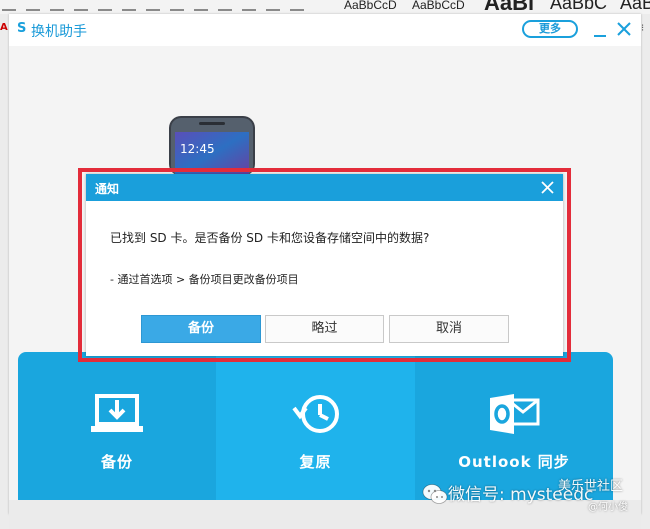  I want to click on font-color-icon: A, so click(4, 27).